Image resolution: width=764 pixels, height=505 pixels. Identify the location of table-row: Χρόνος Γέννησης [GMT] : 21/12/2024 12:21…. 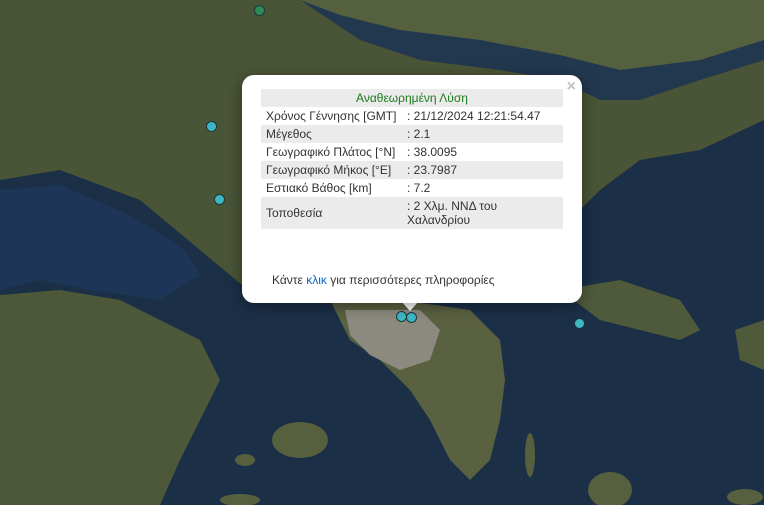
(412, 116).